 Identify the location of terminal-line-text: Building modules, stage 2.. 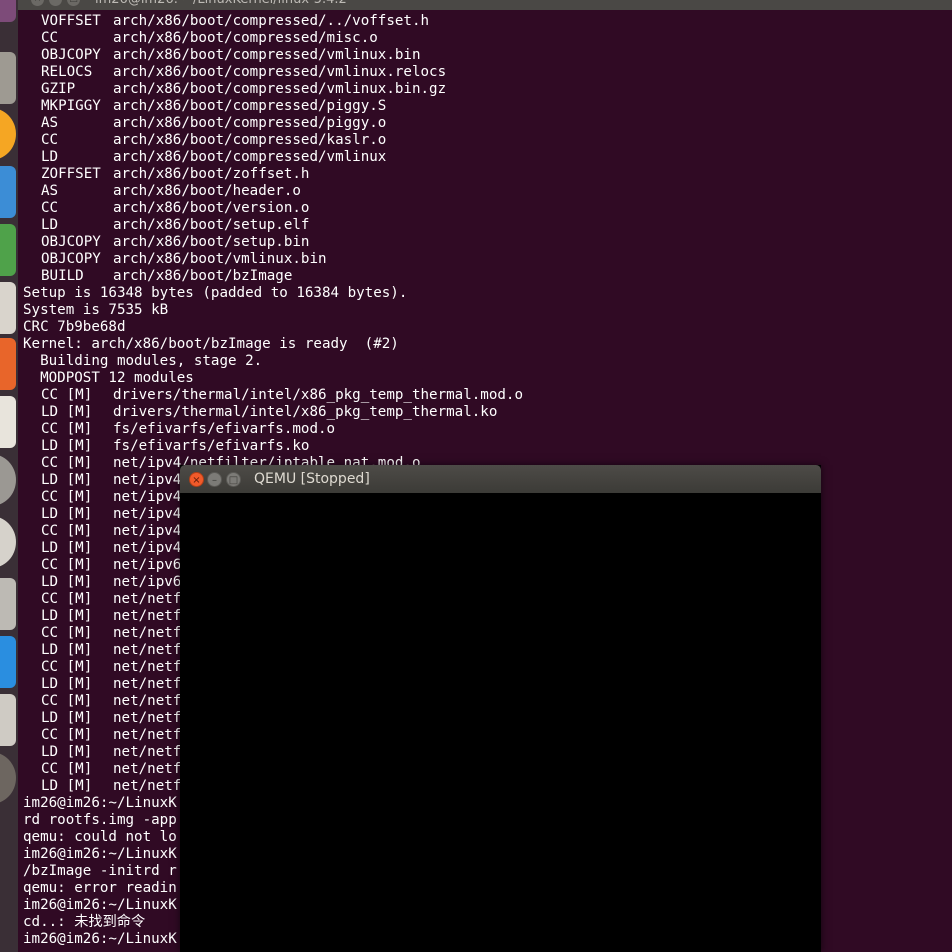
(143, 361).